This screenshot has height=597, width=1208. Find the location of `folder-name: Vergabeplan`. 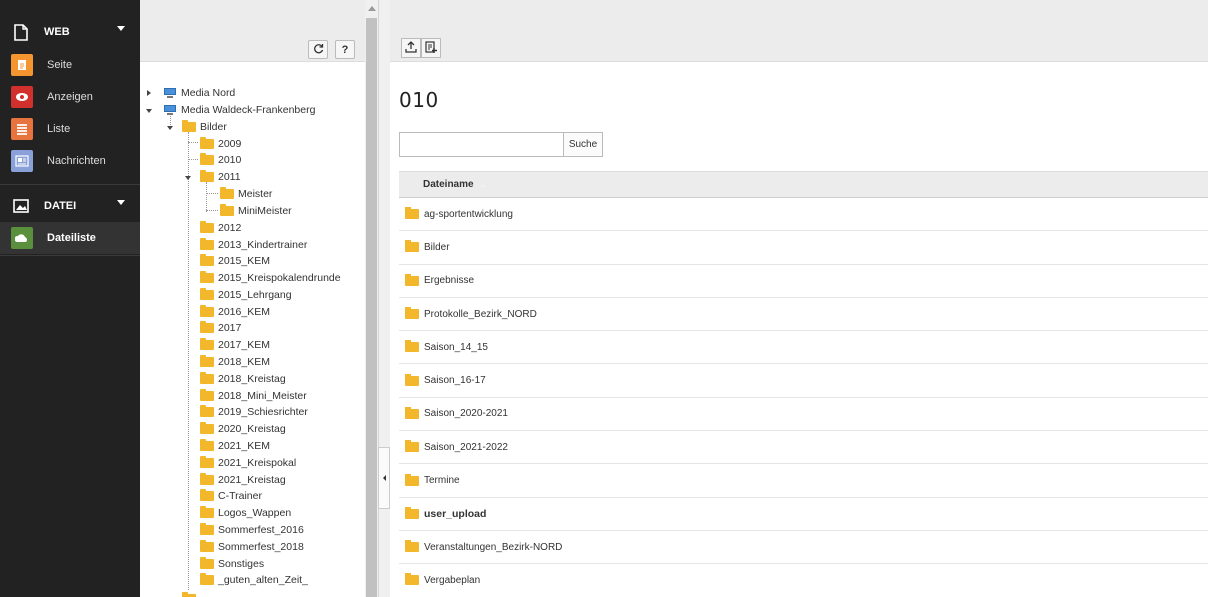

folder-name: Vergabeplan is located at coordinates (452, 580).